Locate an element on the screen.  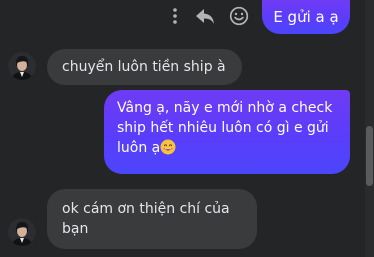
grinning-face-icon is located at coordinates (168, 147).